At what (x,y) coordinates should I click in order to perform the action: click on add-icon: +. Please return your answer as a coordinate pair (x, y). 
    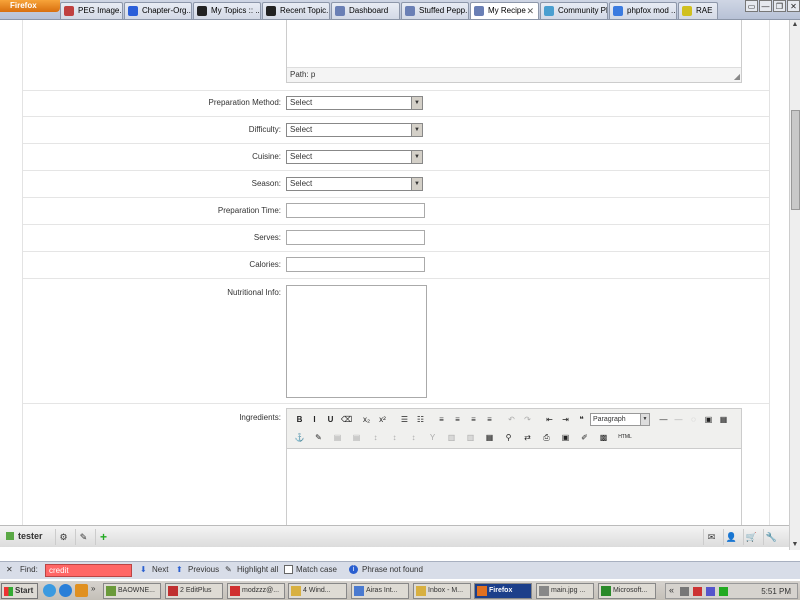
    Looking at the image, I should click on (103, 537).